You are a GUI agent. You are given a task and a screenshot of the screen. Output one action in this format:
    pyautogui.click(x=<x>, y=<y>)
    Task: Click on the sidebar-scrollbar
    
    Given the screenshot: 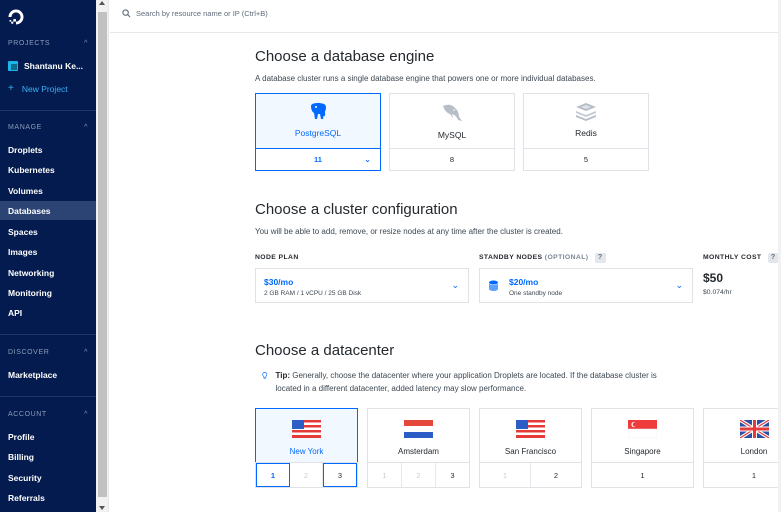 What is the action you would take?
    pyautogui.click(x=102, y=256)
    